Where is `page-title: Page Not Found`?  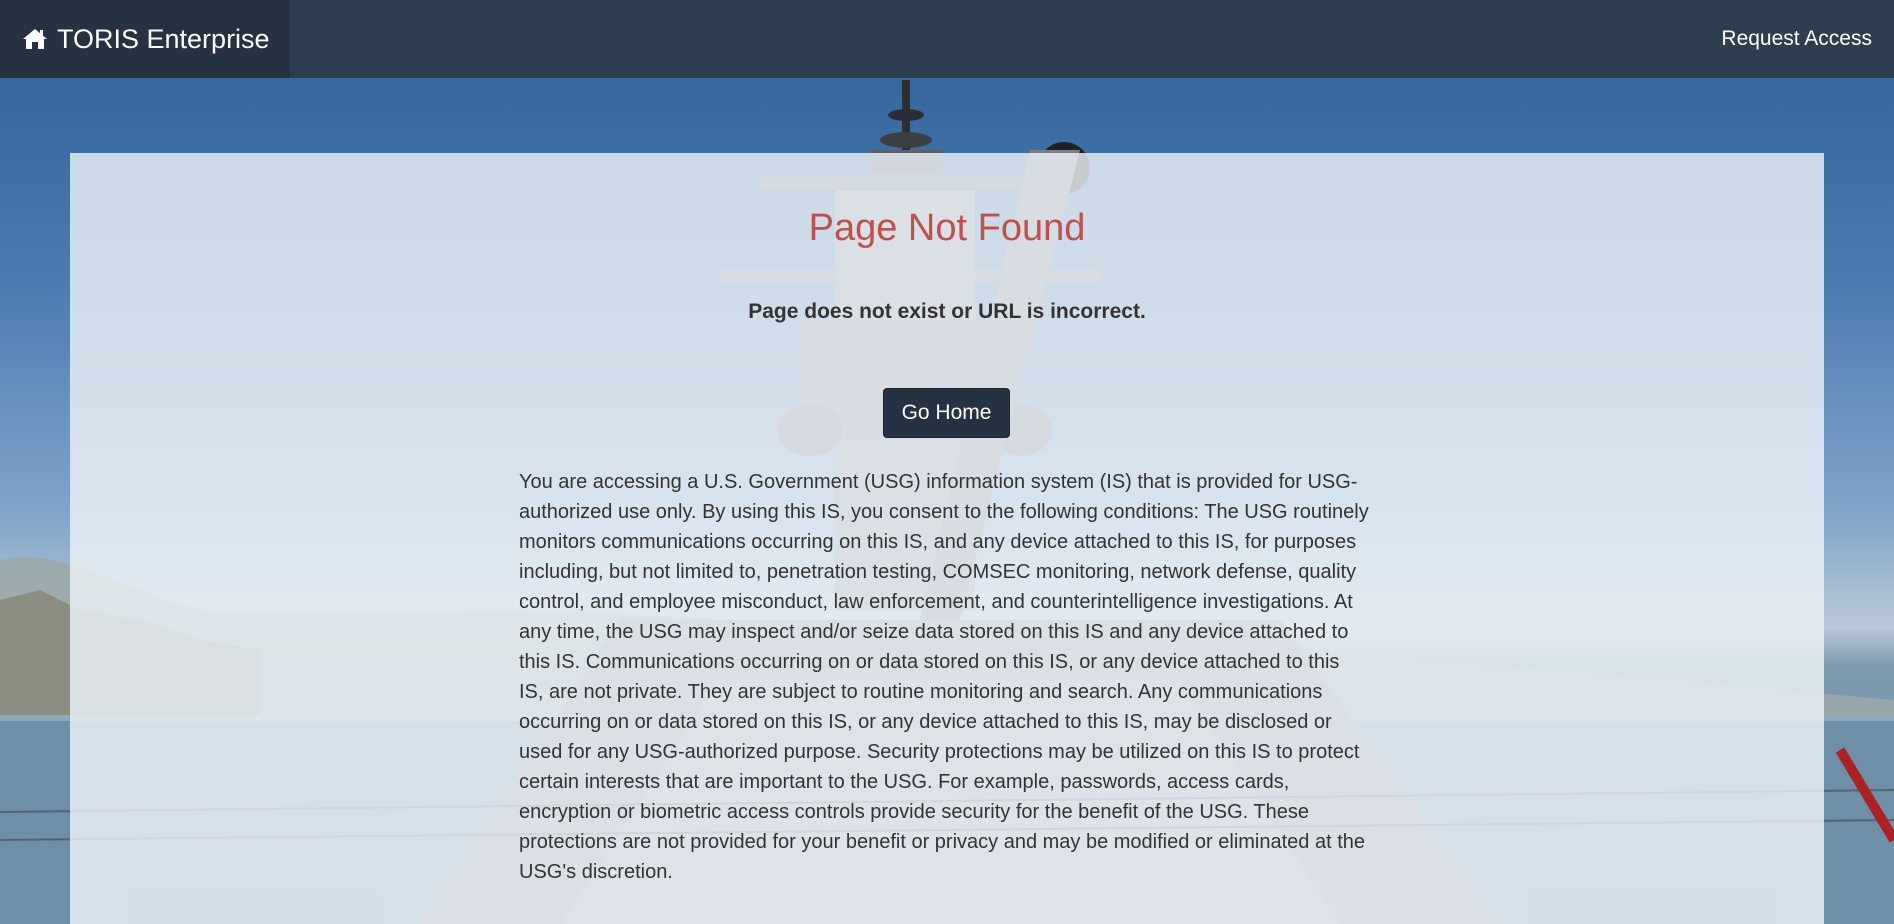 page-title: Page Not Found is located at coordinates (947, 228).